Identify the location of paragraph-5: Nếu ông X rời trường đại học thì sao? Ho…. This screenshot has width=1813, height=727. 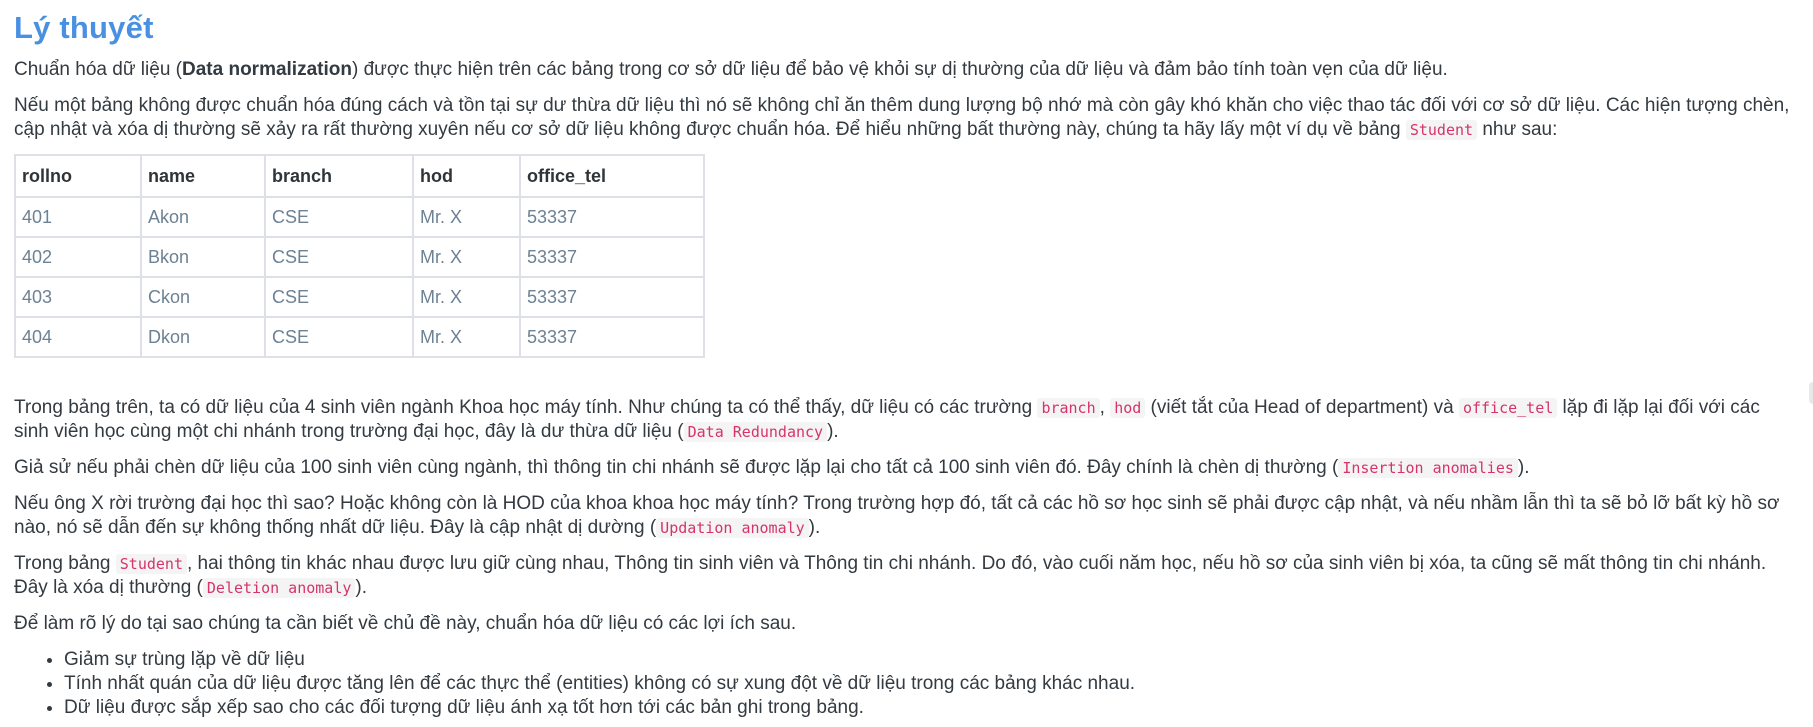
(906, 516).